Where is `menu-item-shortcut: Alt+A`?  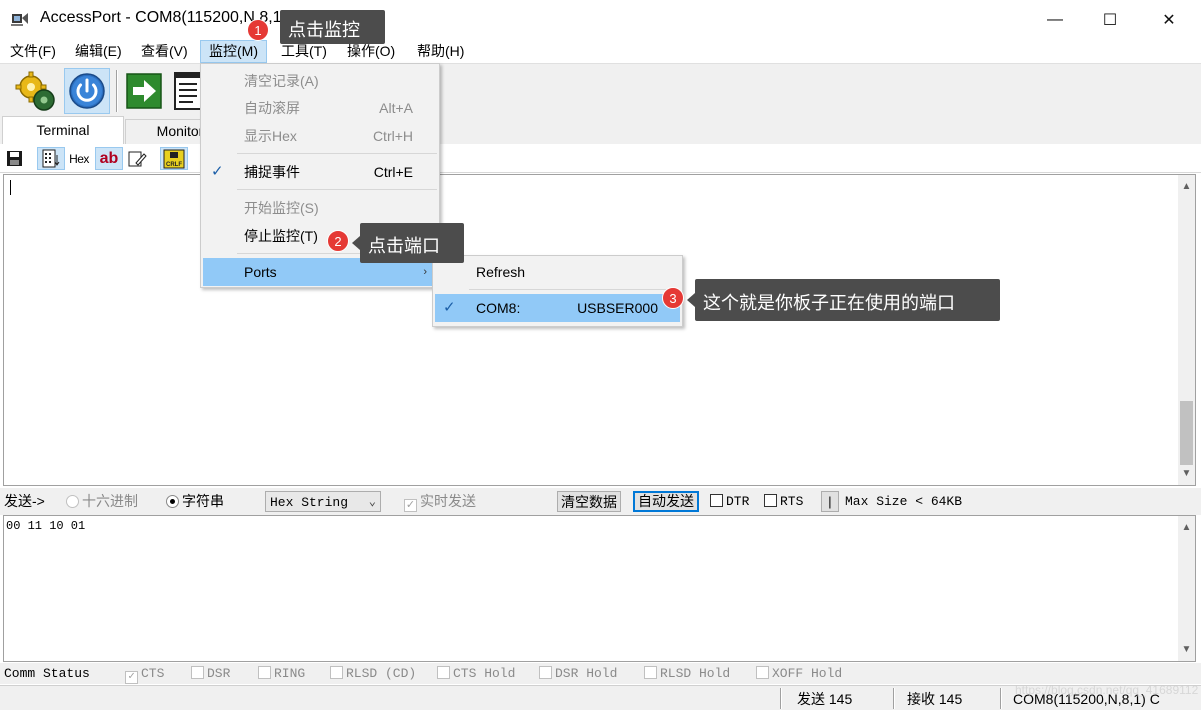 menu-item-shortcut: Alt+A is located at coordinates (396, 108).